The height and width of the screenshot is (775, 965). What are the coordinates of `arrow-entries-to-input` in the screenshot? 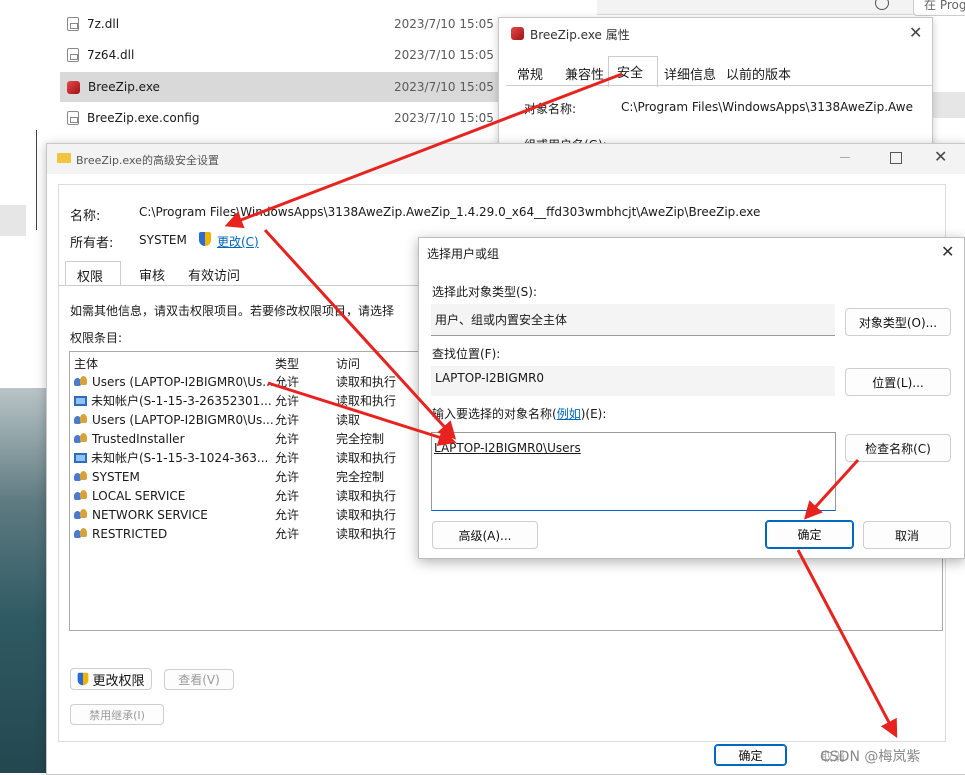 It's located at (362, 413).